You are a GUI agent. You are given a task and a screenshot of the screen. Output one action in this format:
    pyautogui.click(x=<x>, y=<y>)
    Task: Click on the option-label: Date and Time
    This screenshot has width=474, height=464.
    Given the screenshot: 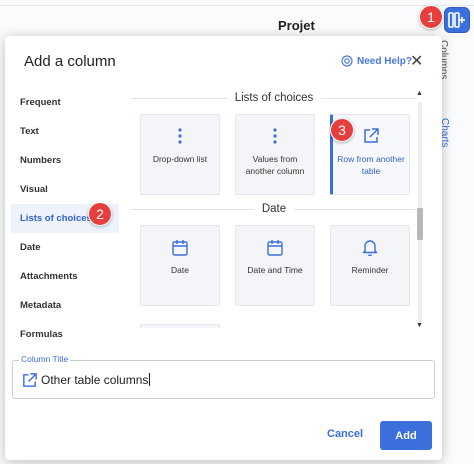 What is the action you would take?
    pyautogui.click(x=275, y=270)
    